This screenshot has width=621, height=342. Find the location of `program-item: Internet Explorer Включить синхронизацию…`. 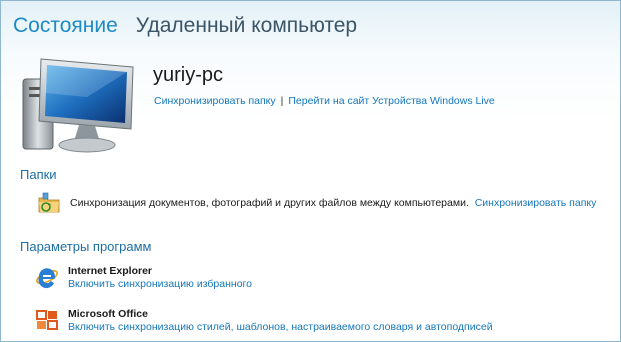

program-item: Internet Explorer Включить синхронизацию… is located at coordinates (143, 278).